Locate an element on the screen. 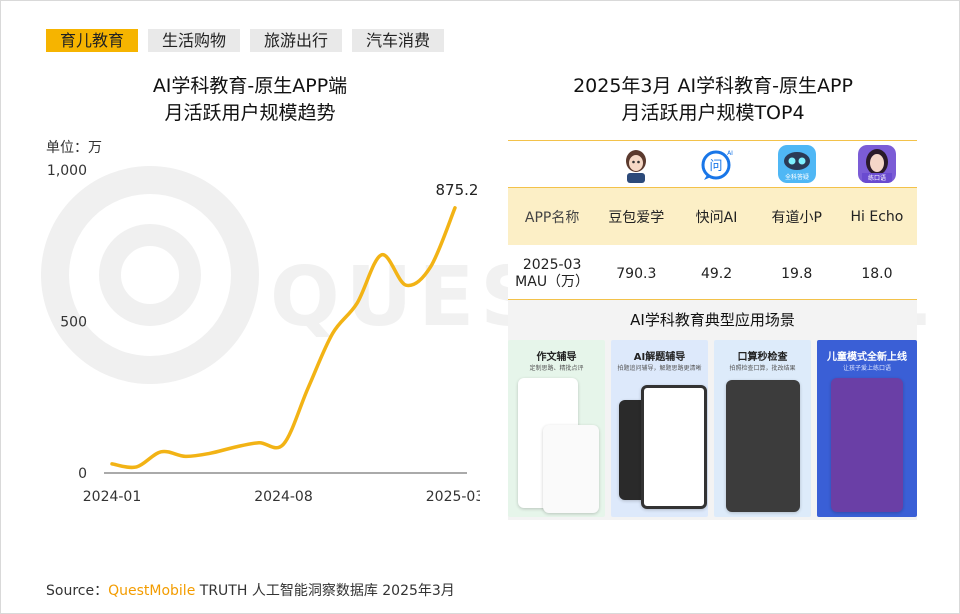 This screenshot has width=960, height=614. arithmetic-screen-mockup is located at coordinates (763, 446).